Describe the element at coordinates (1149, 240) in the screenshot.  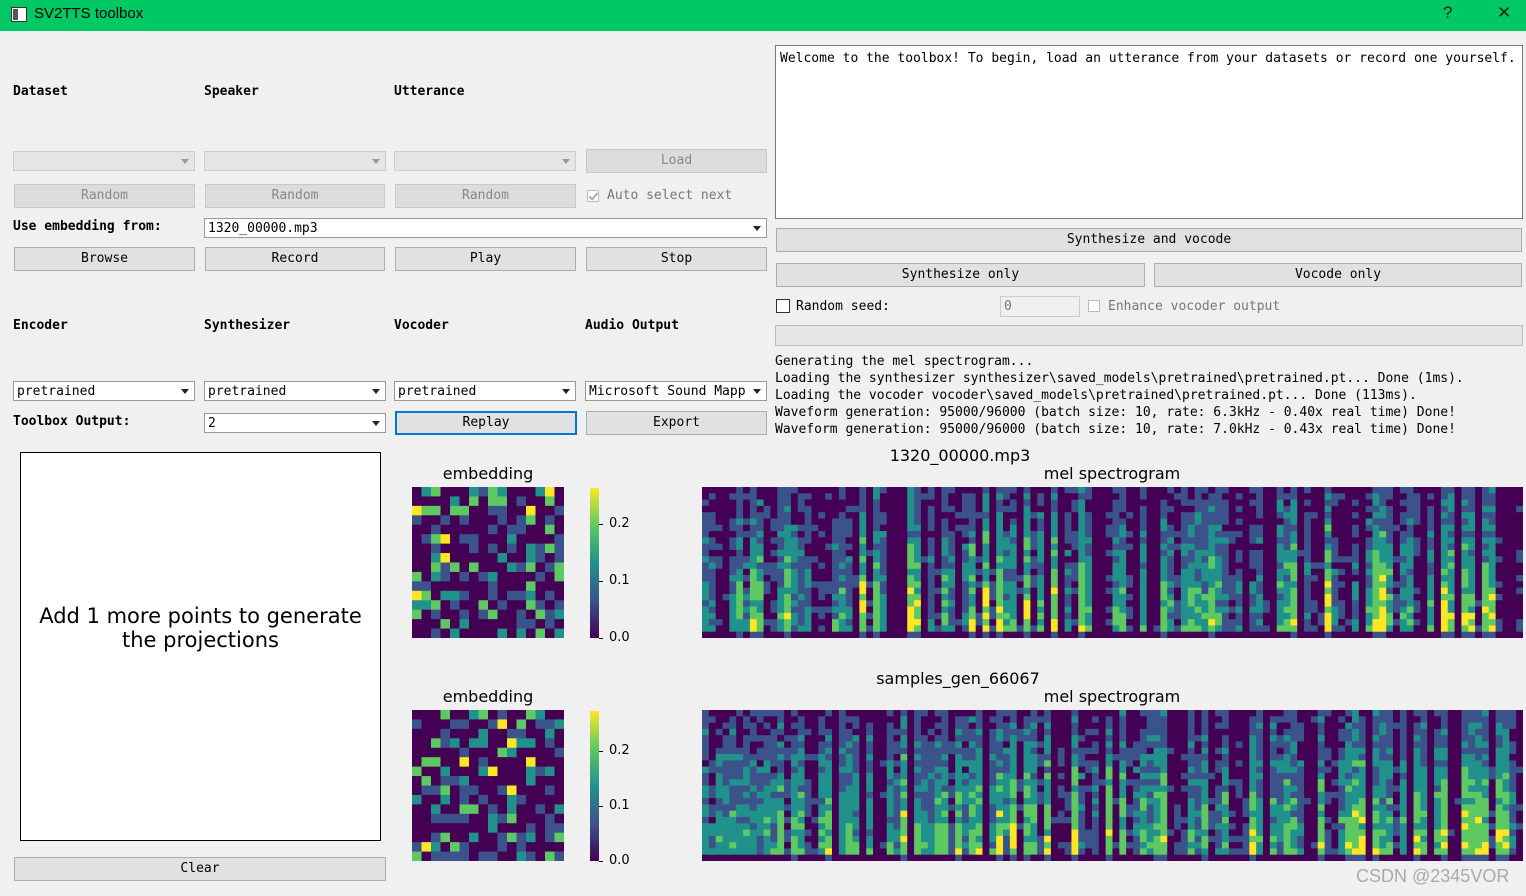
I see `synthesize-and-vocode-button: Synthesize and vocode` at that location.